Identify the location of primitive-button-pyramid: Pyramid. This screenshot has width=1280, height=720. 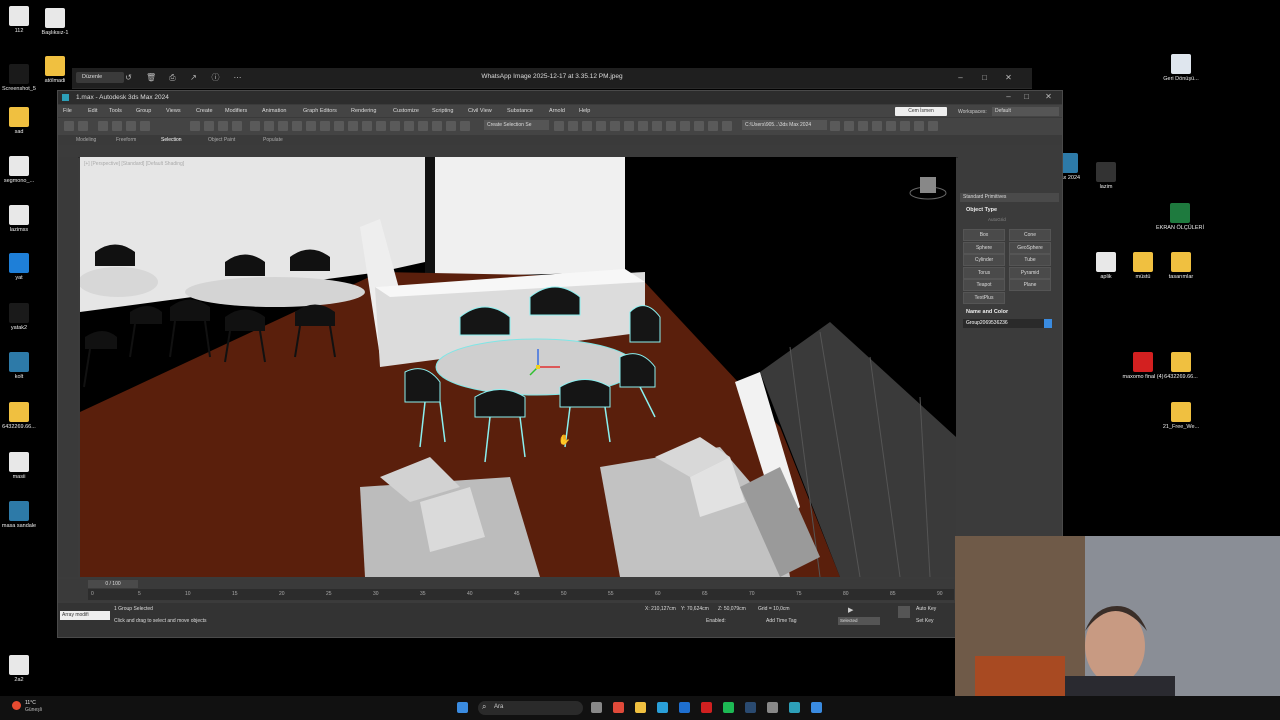
(1030, 272).